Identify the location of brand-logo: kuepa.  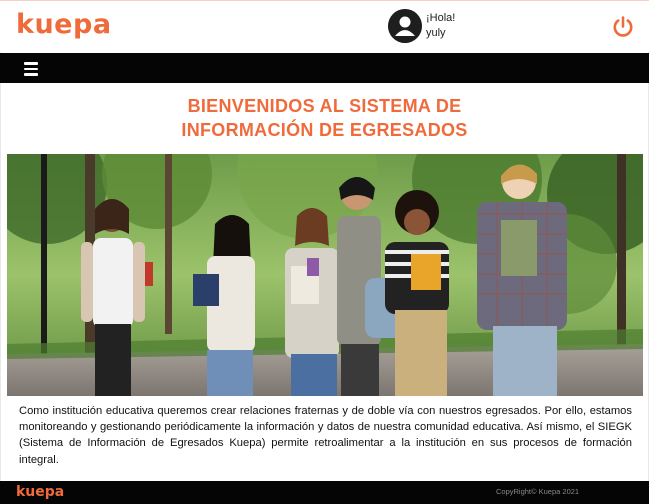
(64, 25).